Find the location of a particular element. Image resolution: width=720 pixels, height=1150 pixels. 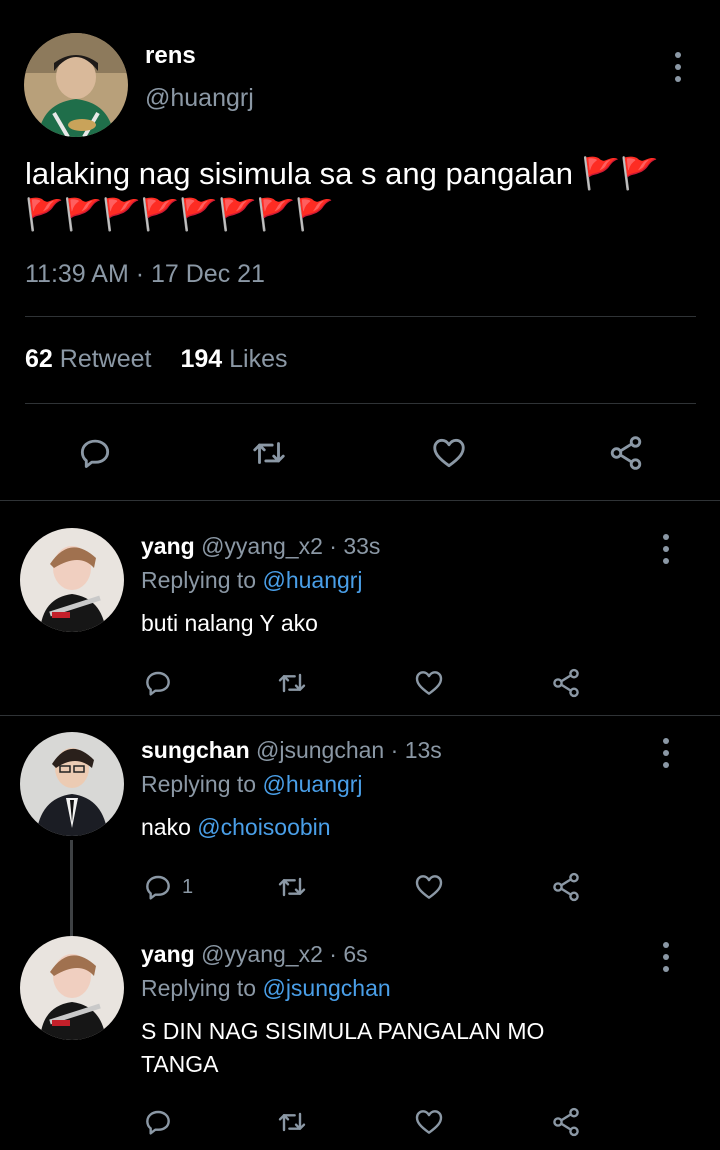

reply-count: 1 is located at coordinates (188, 886).